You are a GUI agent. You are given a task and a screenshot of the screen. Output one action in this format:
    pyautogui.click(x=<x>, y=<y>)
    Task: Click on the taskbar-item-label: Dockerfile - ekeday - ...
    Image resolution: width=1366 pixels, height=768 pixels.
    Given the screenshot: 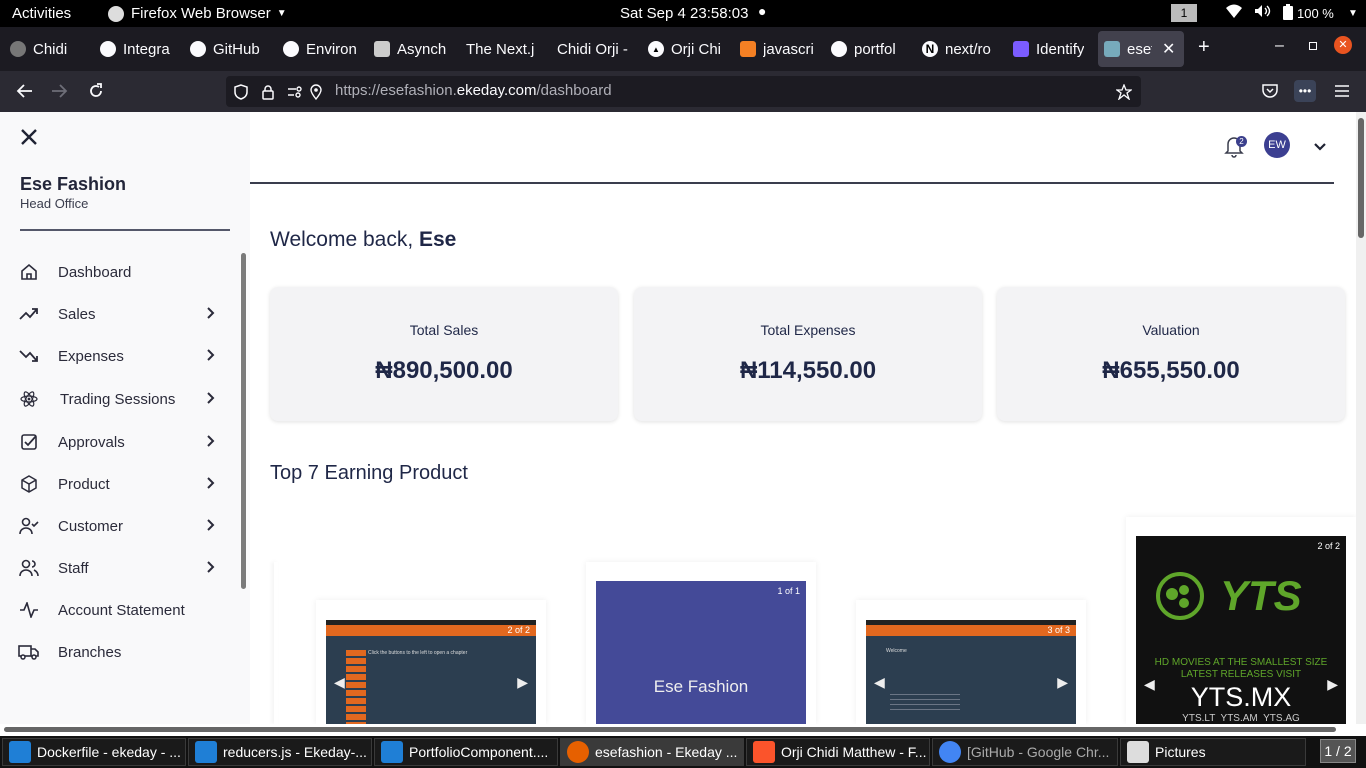 What is the action you would take?
    pyautogui.click(x=109, y=752)
    